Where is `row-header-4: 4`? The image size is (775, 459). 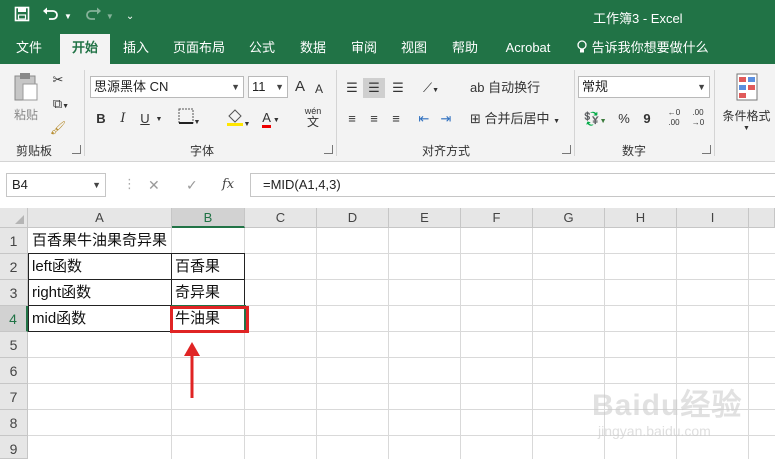
row-header-4: 4 is located at coordinates (14, 319).